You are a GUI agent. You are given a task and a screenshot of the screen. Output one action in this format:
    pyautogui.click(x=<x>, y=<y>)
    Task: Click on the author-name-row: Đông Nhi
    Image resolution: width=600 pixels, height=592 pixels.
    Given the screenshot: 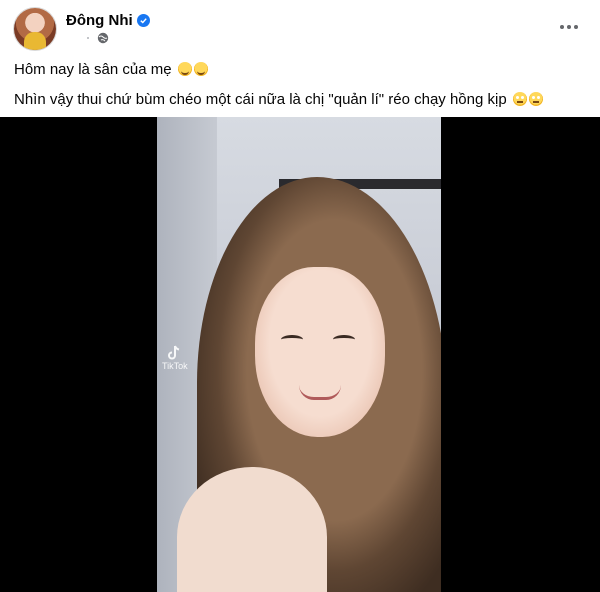 What is the action you would take?
    pyautogui.click(x=108, y=20)
    